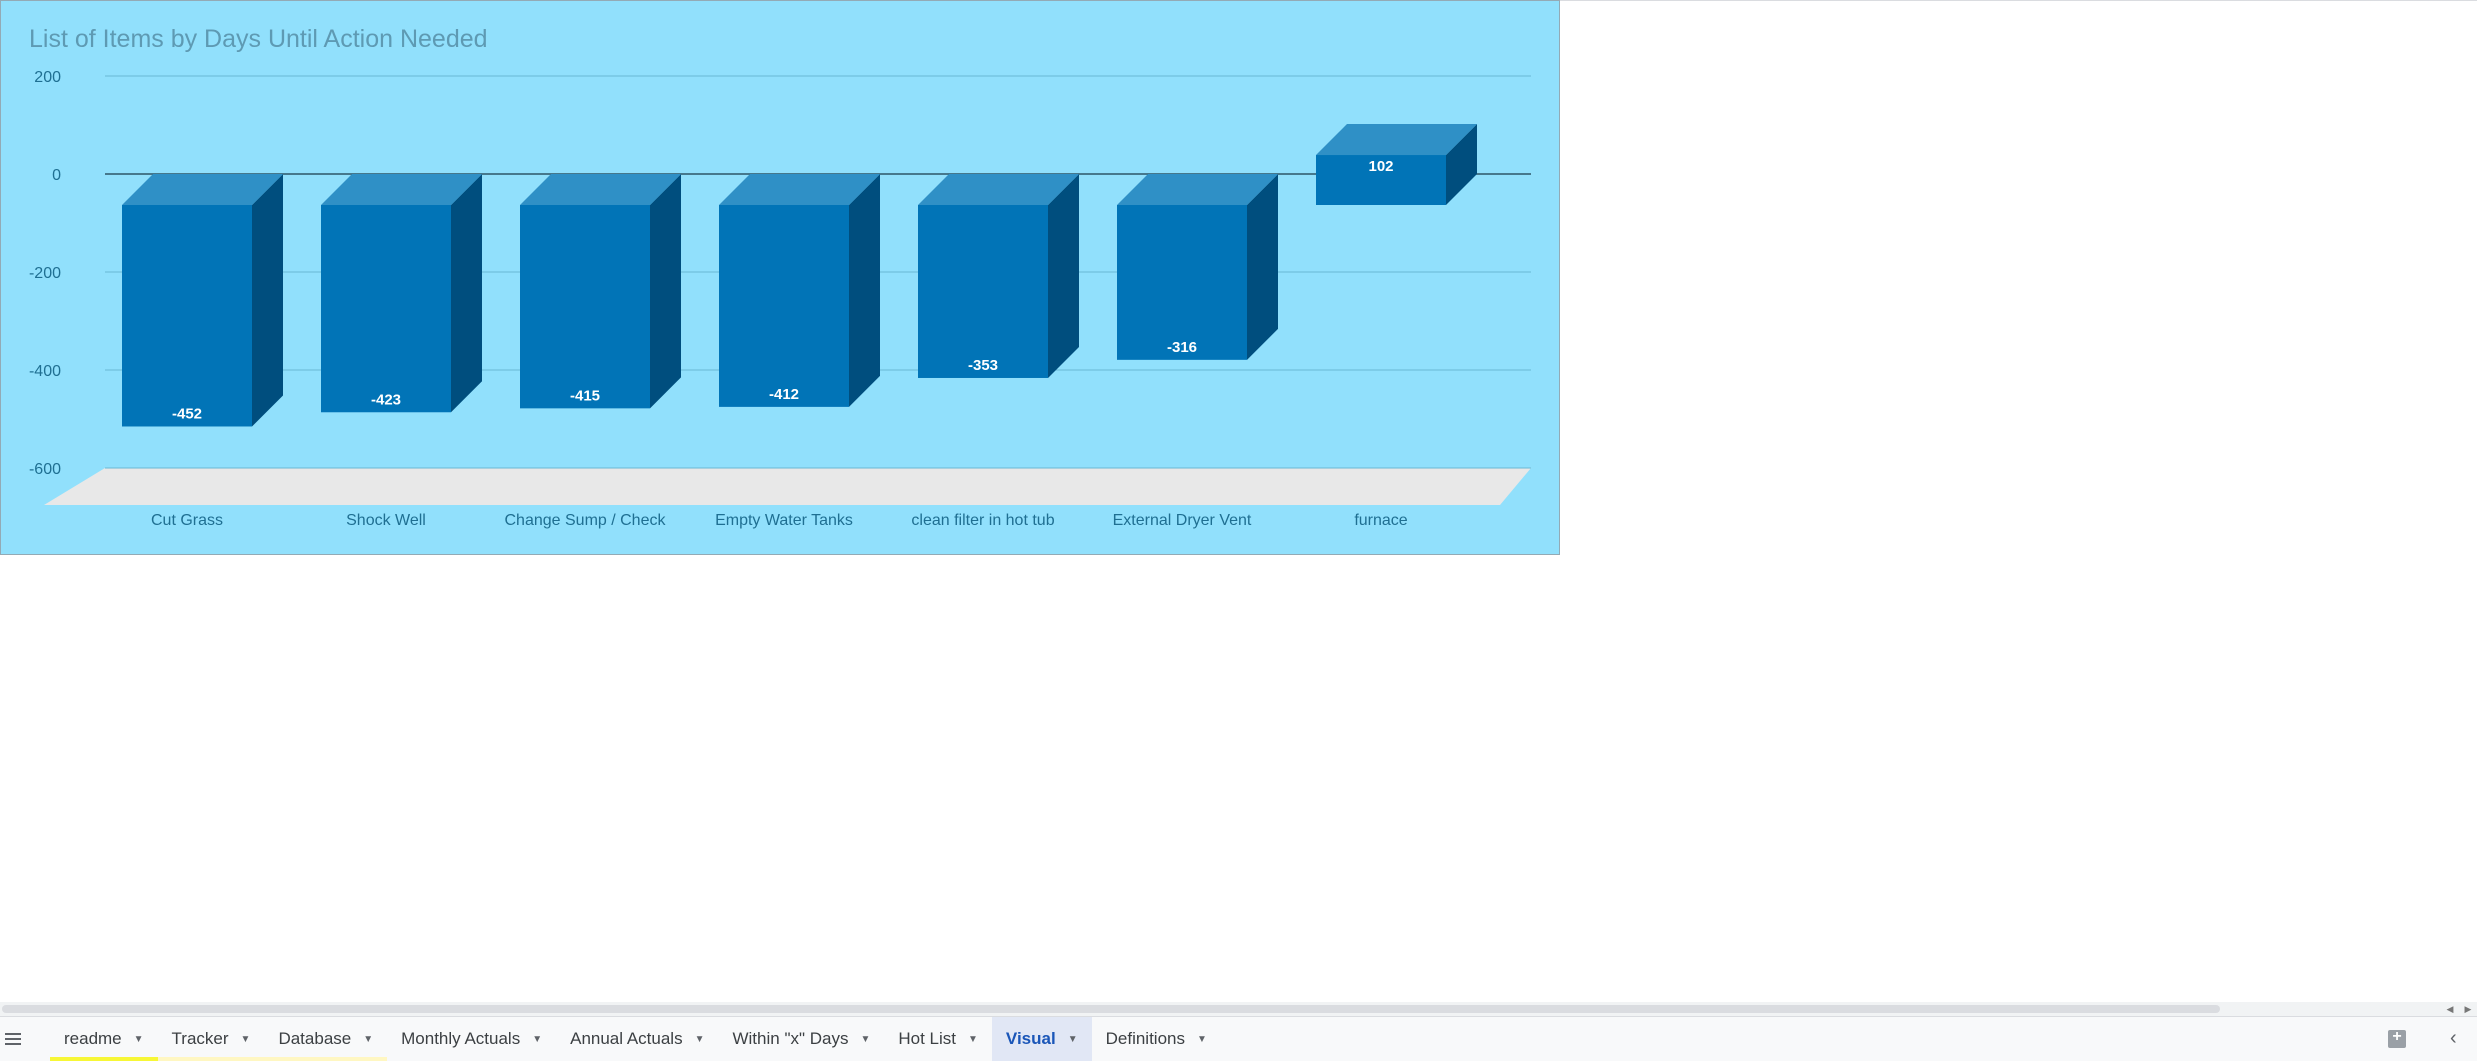  What do you see at coordinates (2450, 1009) in the screenshot?
I see `triangle-left-icon: ◀` at bounding box center [2450, 1009].